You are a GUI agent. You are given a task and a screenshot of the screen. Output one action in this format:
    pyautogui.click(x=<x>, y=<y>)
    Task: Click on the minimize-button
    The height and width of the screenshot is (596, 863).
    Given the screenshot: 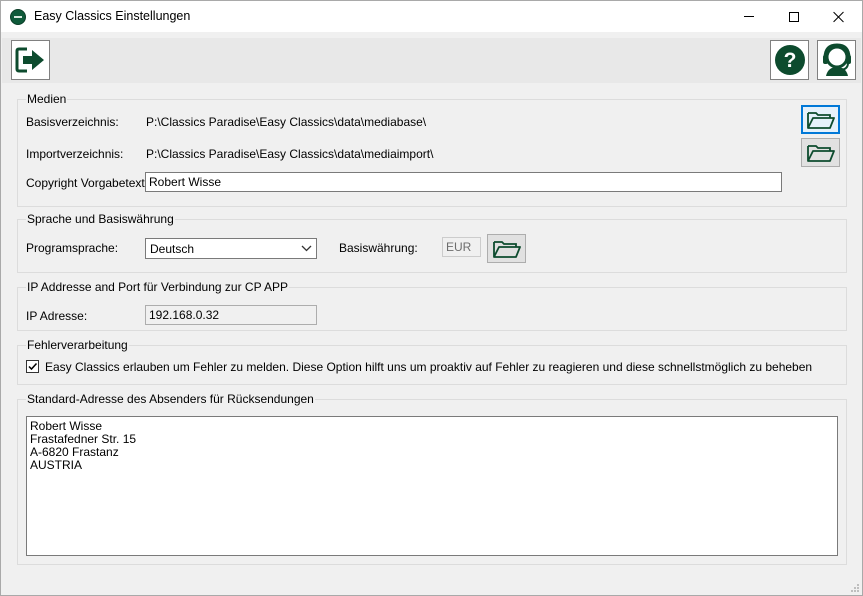 What is the action you would take?
    pyautogui.click(x=749, y=16)
    